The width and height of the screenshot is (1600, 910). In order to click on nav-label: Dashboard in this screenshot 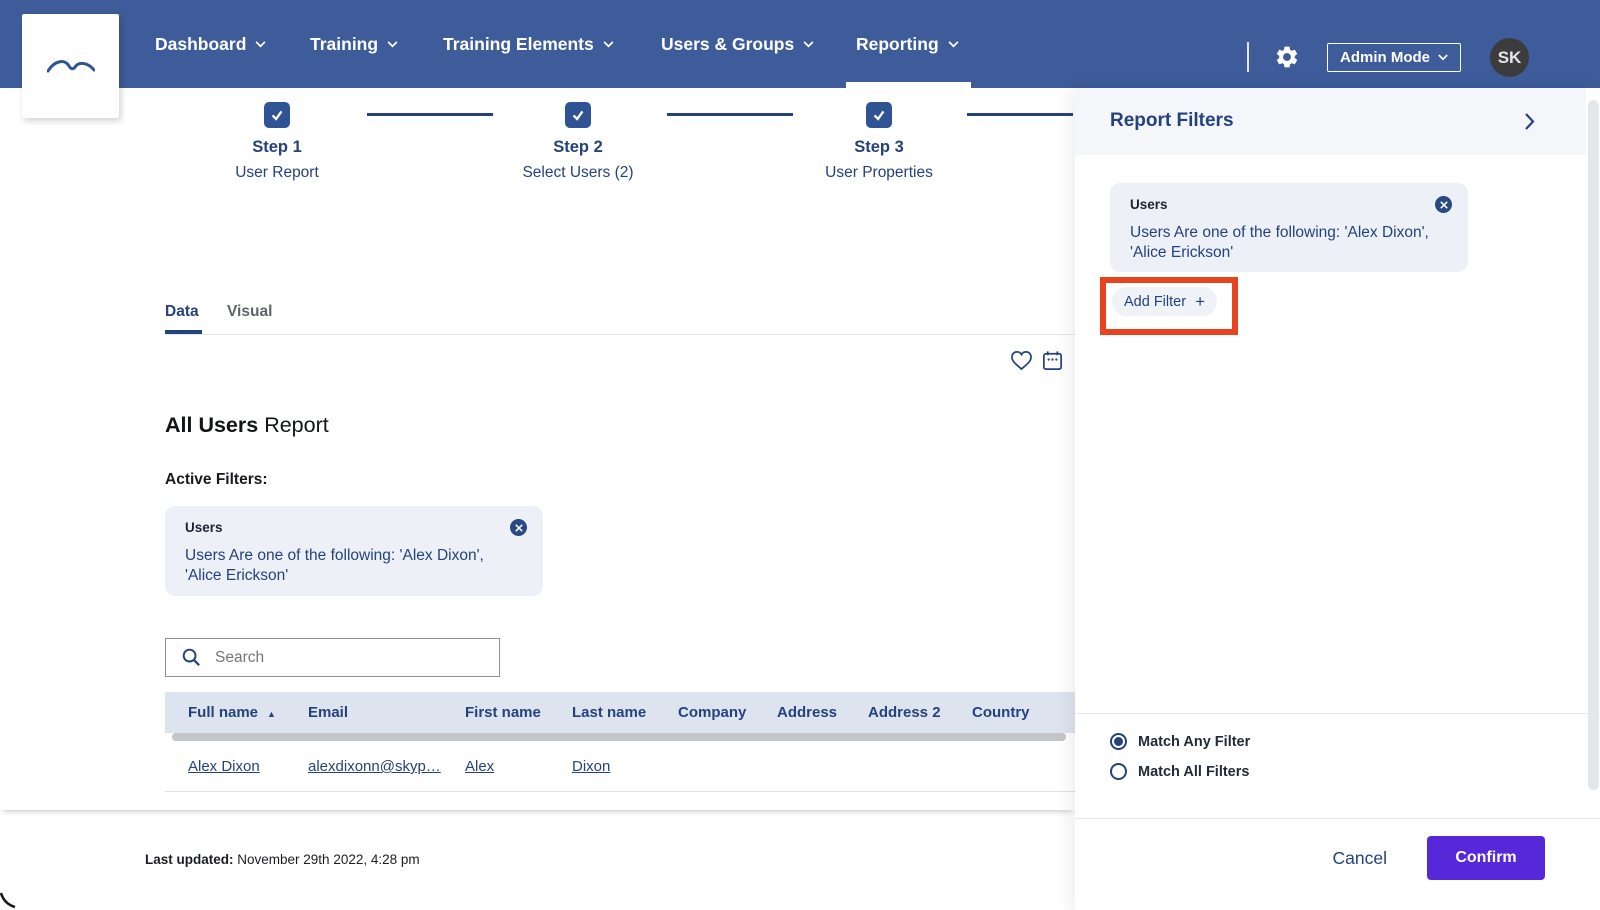, I will do `click(201, 43)`.